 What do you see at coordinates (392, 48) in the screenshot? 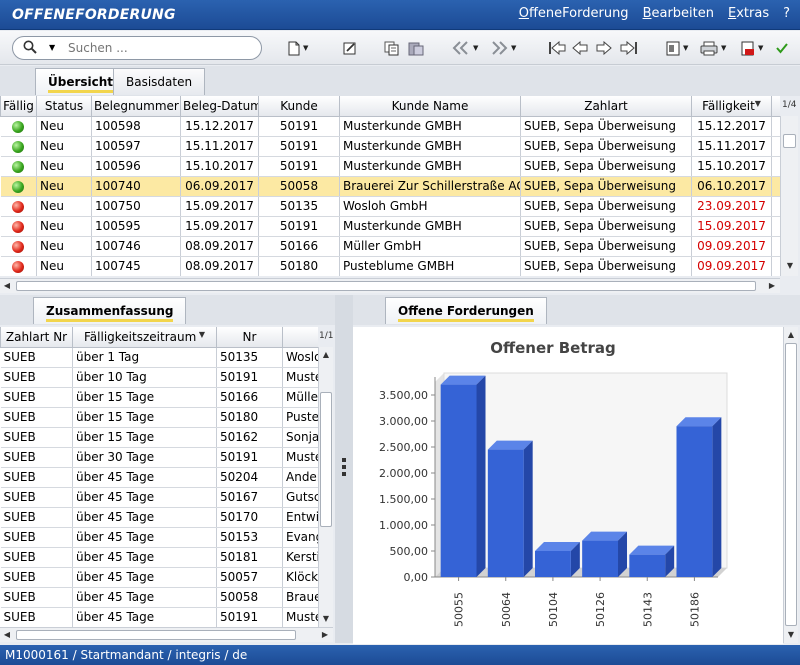
I see `copy-button` at bounding box center [392, 48].